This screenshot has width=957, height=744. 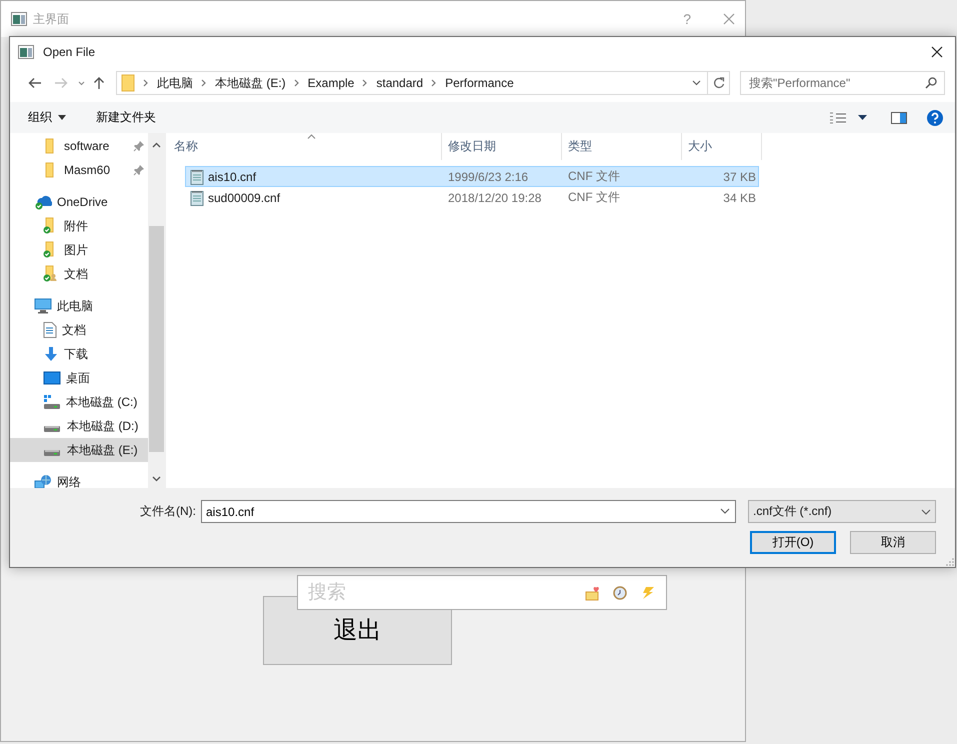 I want to click on nav-item: 本地磁盘 (C:), so click(x=79, y=402).